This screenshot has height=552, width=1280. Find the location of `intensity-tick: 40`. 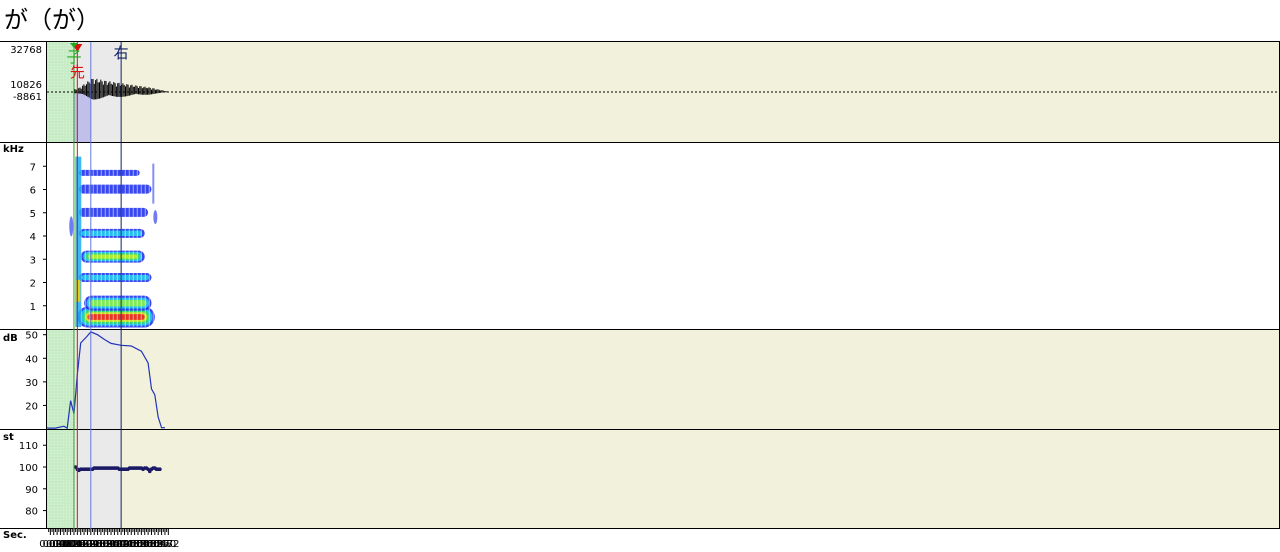

intensity-tick: 40 is located at coordinates (31, 359).